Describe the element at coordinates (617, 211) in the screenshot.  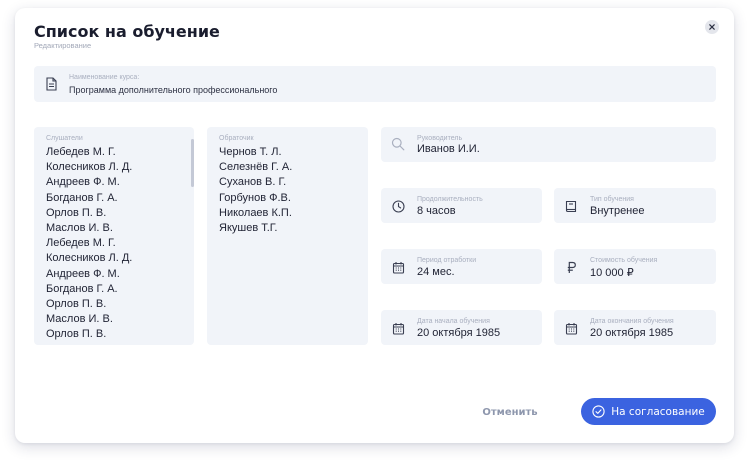
I see `training-type-value: Внутренее` at that location.